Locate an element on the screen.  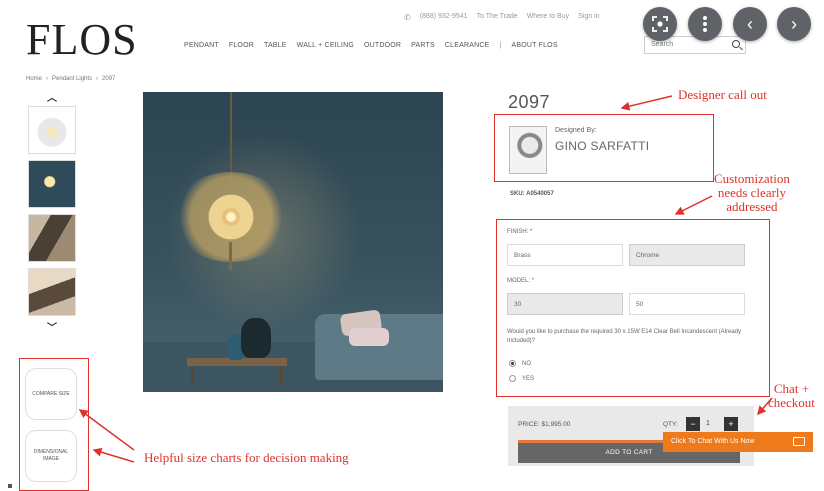
breadcrumb: Home › Pendant Lights › 2097 is located at coordinates (70, 79).